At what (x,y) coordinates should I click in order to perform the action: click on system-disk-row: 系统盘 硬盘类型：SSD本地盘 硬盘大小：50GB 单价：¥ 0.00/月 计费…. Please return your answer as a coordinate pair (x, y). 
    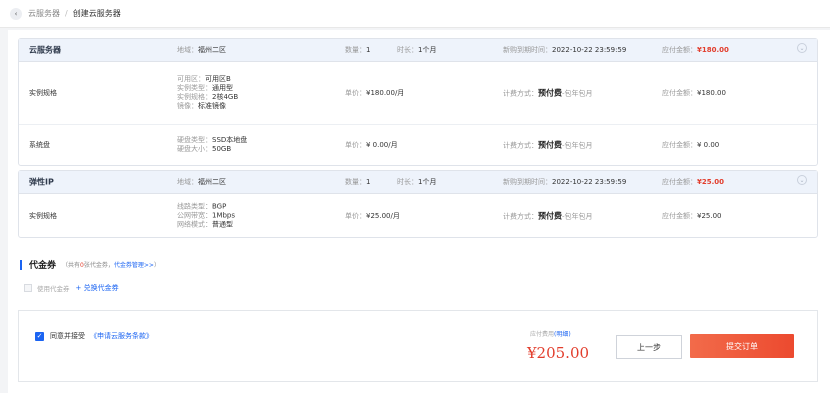
    Looking at the image, I should click on (418, 145).